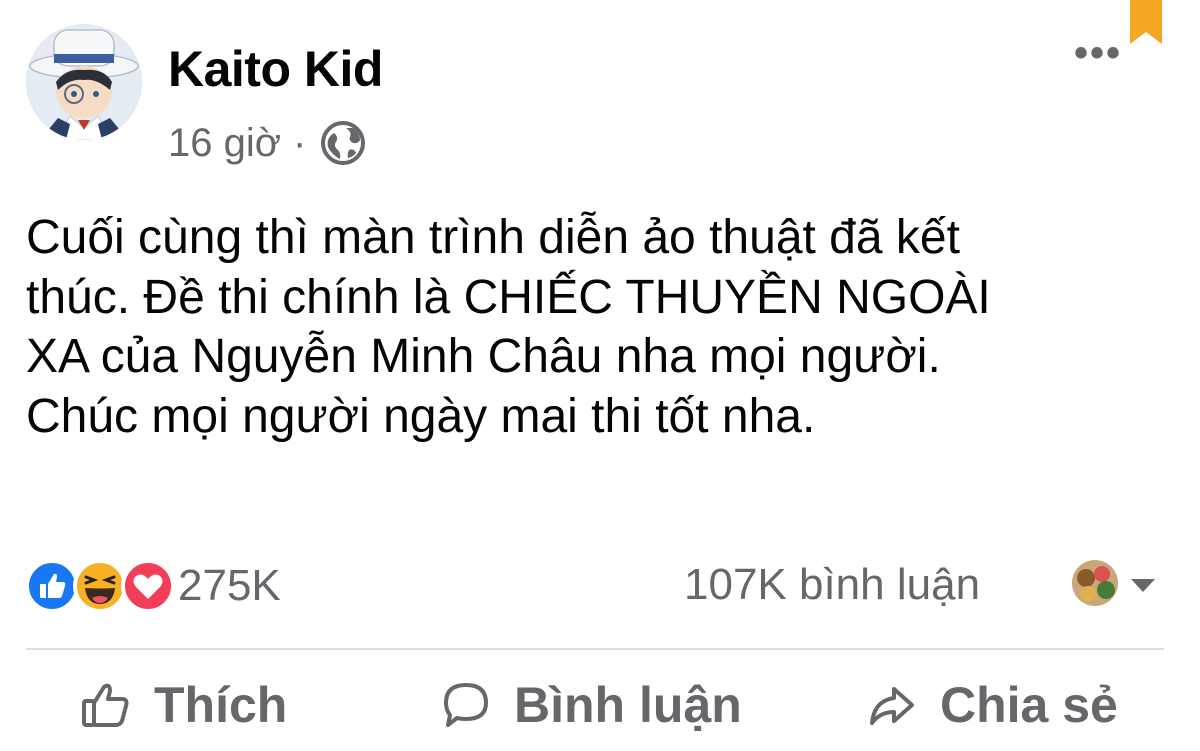 This screenshot has width=1200, height=751. I want to click on share-button: Chia sẻ, so click(992, 705).